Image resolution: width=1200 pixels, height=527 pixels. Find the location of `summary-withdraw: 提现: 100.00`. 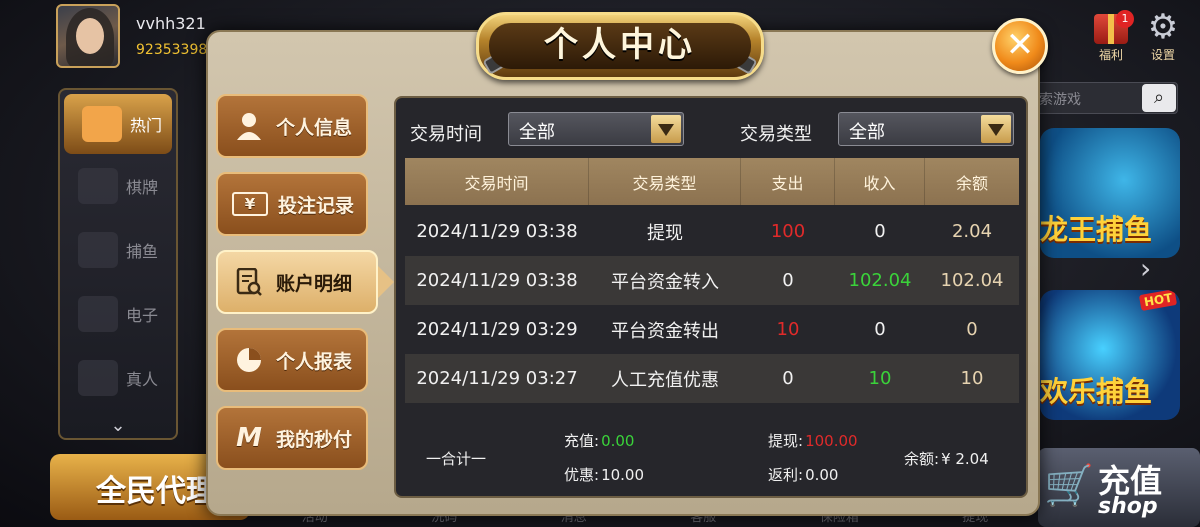

summary-withdraw: 提现: 100.00 is located at coordinates (812, 440).